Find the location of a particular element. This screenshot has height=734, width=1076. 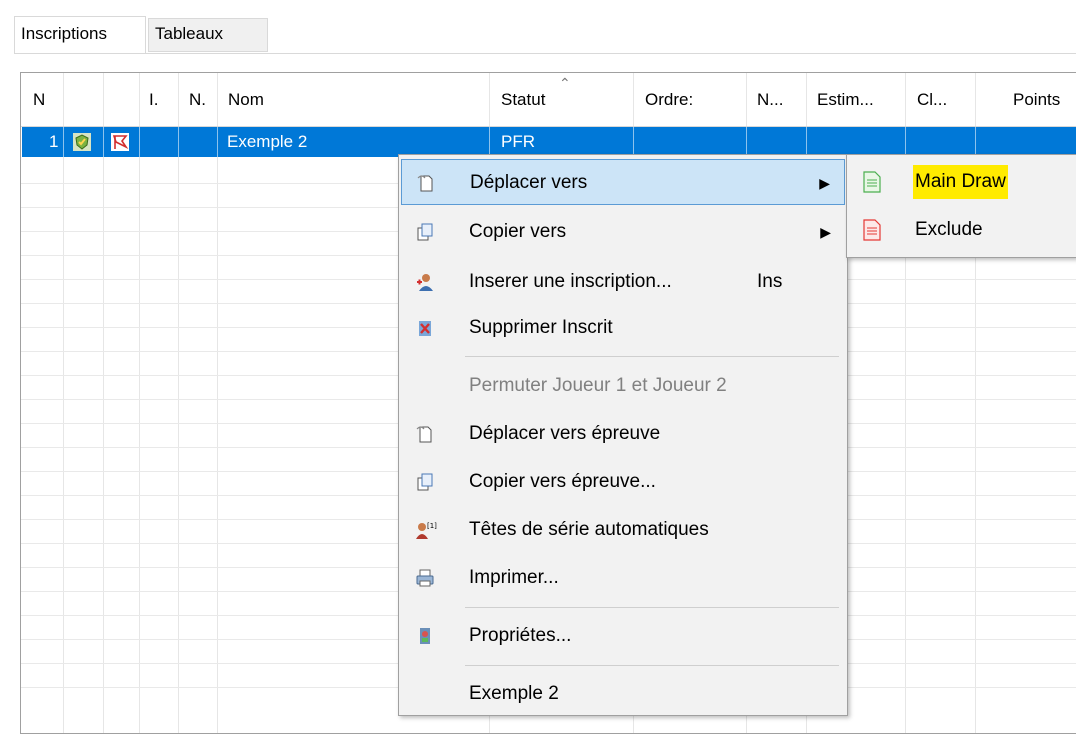

menu-item-copier-vers: Copier vers ▶ is located at coordinates (623, 232).